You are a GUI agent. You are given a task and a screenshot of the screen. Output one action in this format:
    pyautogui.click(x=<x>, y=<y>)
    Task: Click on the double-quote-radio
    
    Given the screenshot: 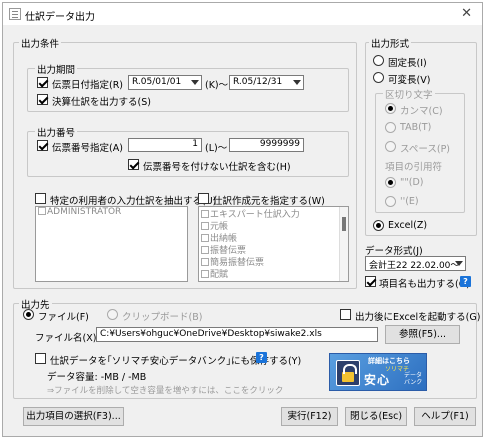 What is the action you would take?
    pyautogui.click(x=390, y=182)
    